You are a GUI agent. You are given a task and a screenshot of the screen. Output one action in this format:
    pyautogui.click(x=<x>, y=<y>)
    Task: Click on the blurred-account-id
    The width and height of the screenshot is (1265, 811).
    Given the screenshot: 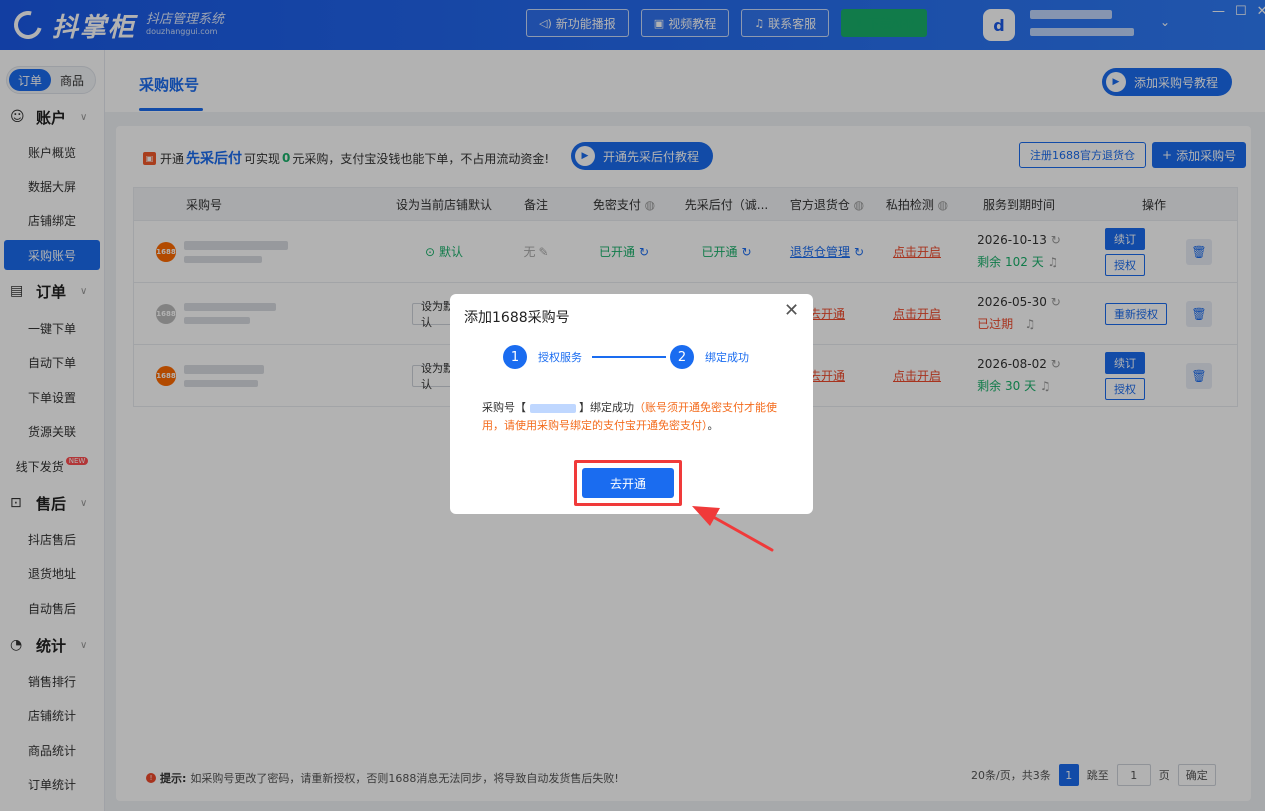 What is the action you would take?
    pyautogui.click(x=552, y=408)
    